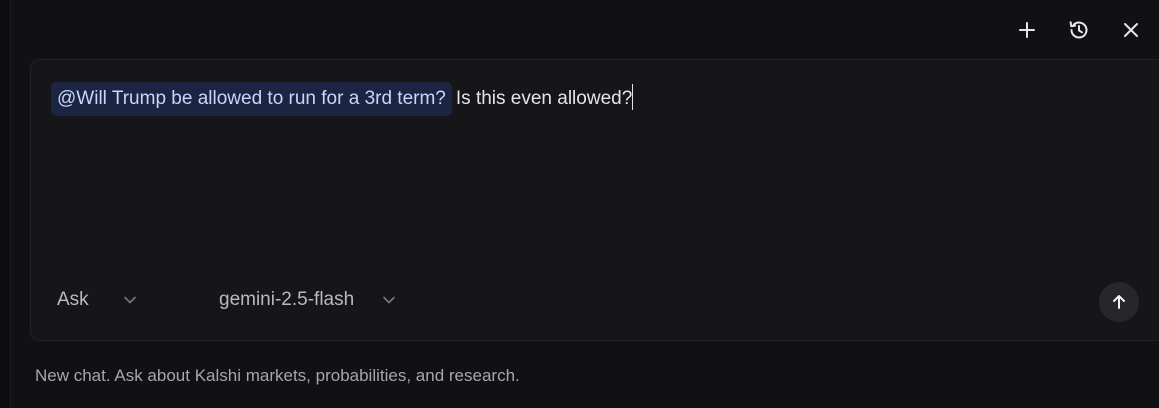  I want to click on model-select-value: gemini-2.5-flash, so click(287, 299).